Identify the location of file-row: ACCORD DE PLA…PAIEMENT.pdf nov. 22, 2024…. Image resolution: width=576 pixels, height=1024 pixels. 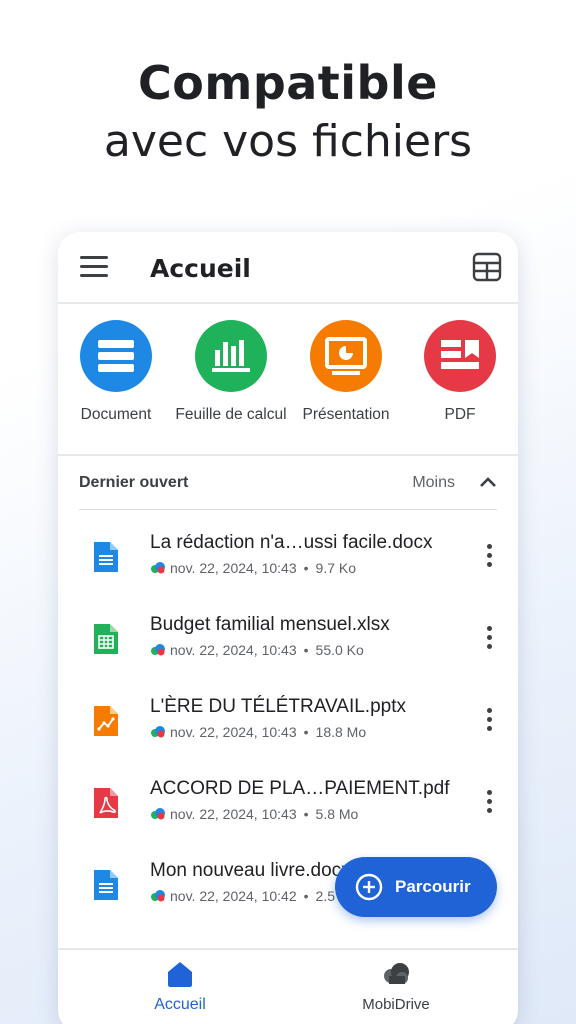
(288, 806).